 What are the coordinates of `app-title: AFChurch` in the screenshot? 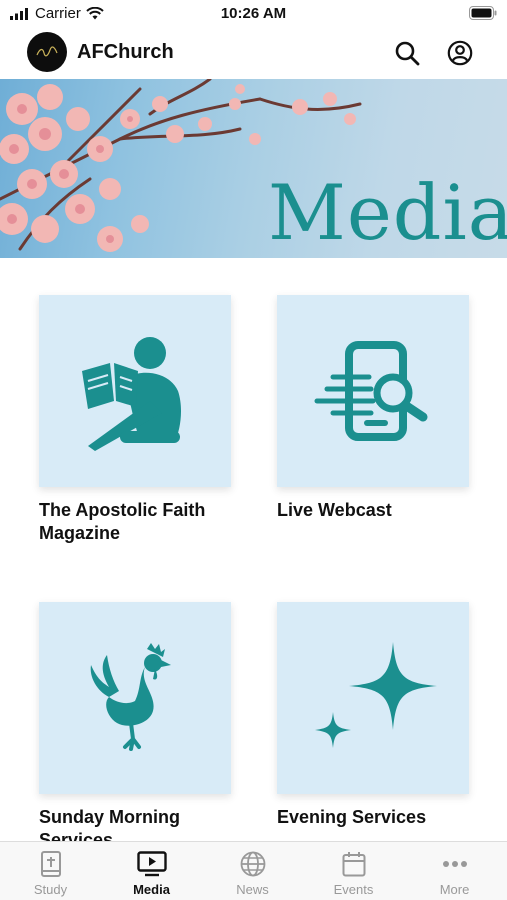 It's located at (125, 52).